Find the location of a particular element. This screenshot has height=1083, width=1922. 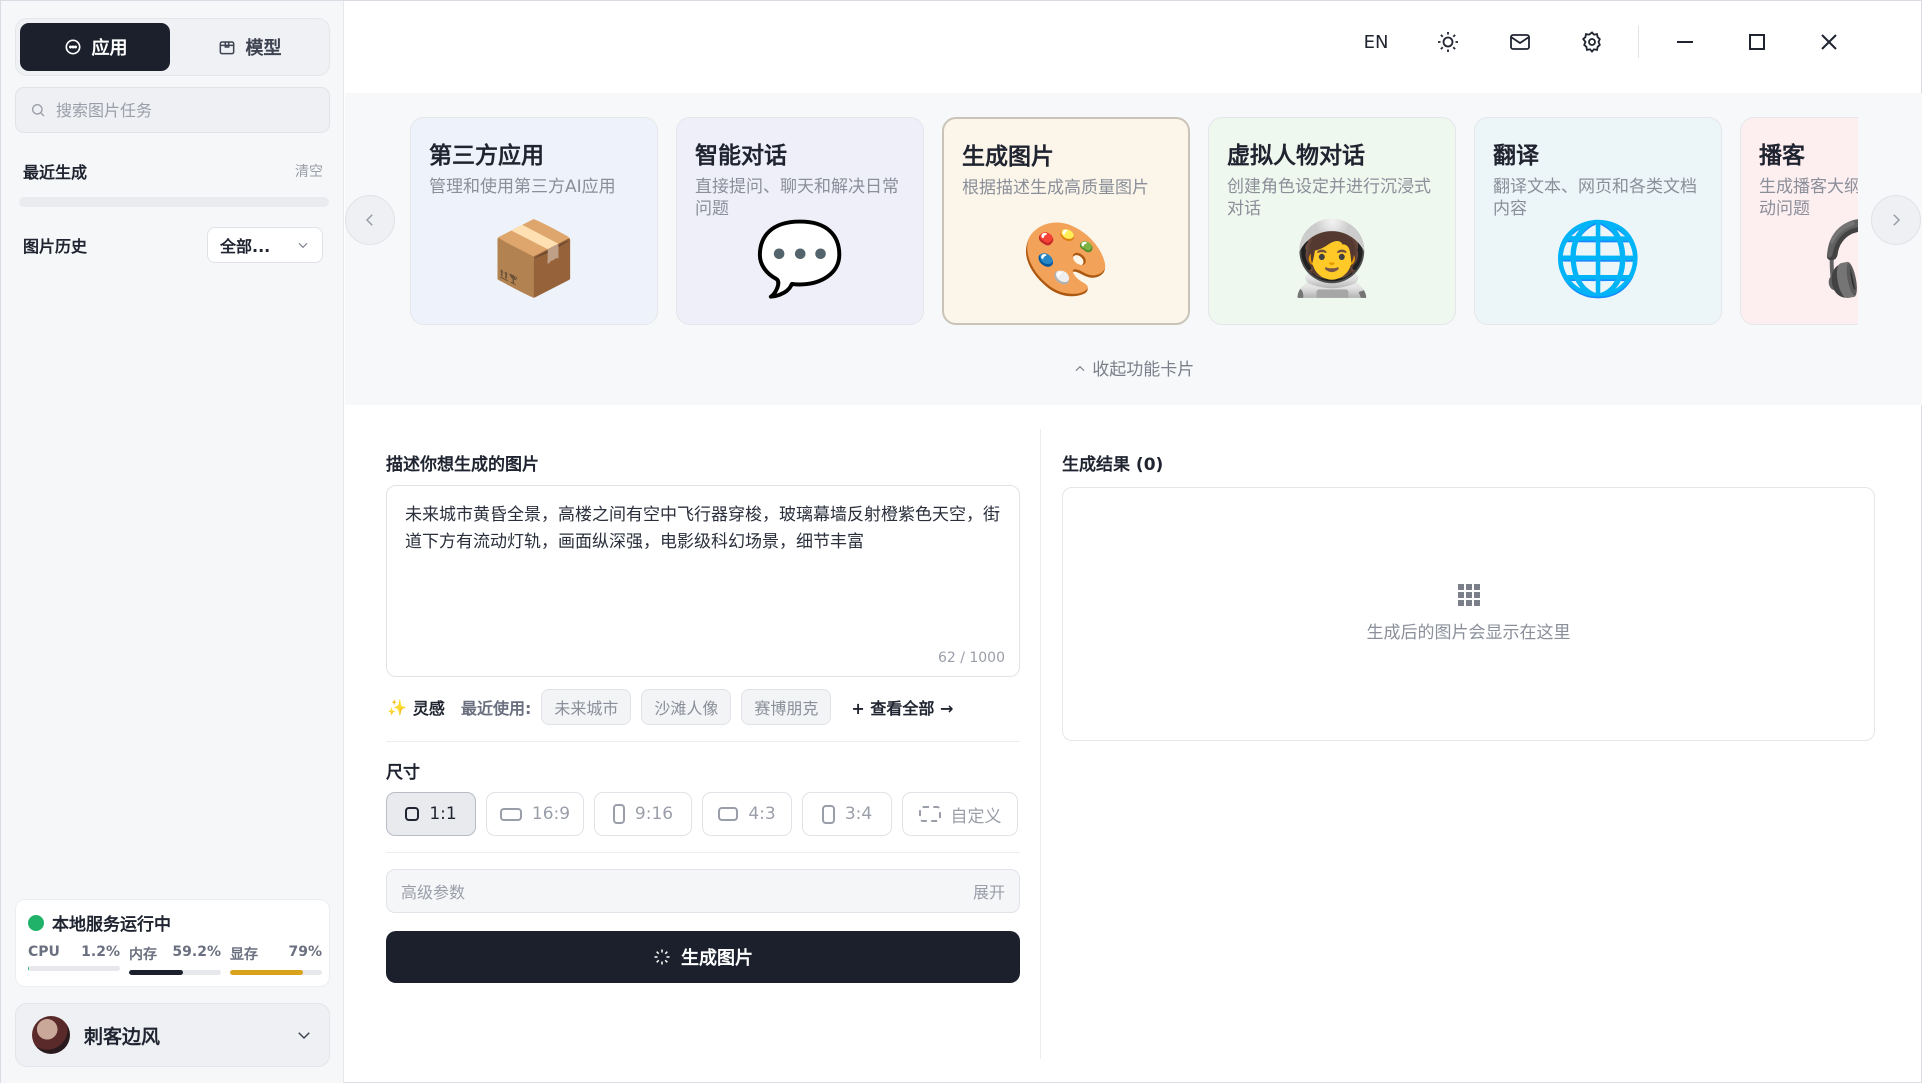

metric-value: 79% is located at coordinates (305, 952).